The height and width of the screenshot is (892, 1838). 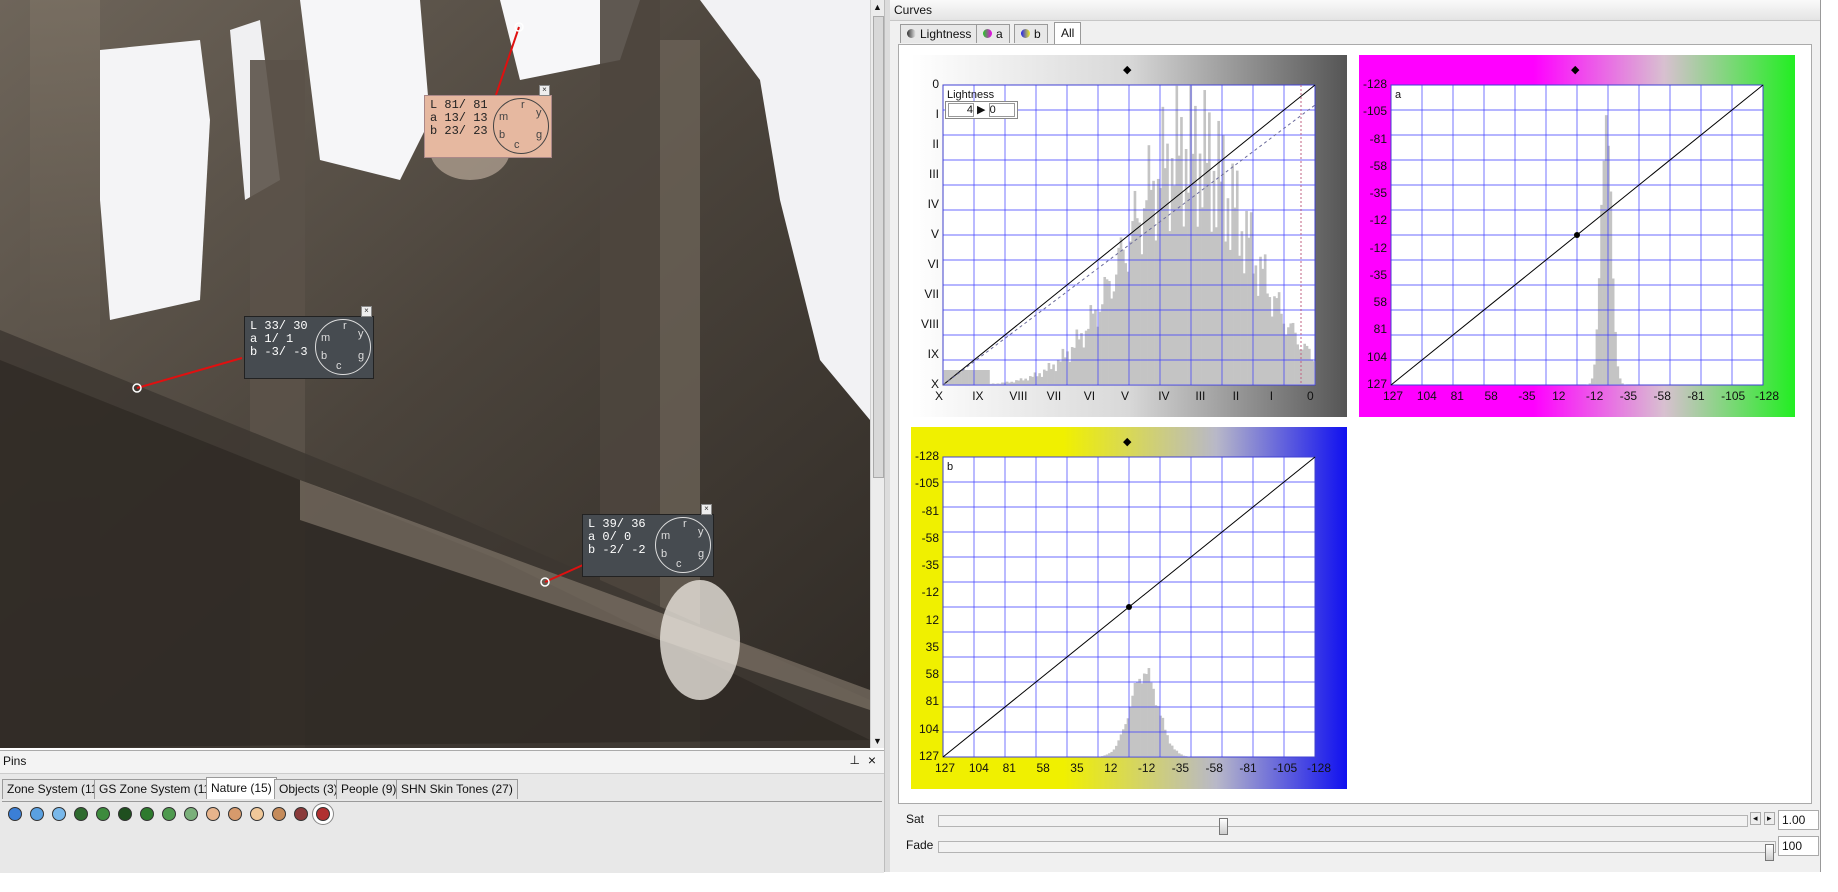 What do you see at coordinates (457, 789) in the screenshot?
I see `tab-shn-skin-tones: SHN Skin Tones (27)` at bounding box center [457, 789].